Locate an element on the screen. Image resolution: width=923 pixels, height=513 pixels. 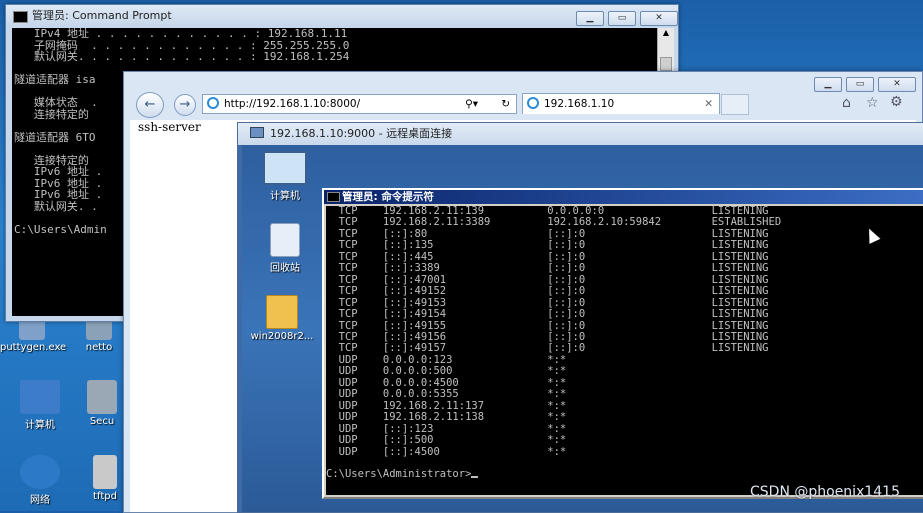
desktop-icon-netto: netto is located at coordinates (99, 335).